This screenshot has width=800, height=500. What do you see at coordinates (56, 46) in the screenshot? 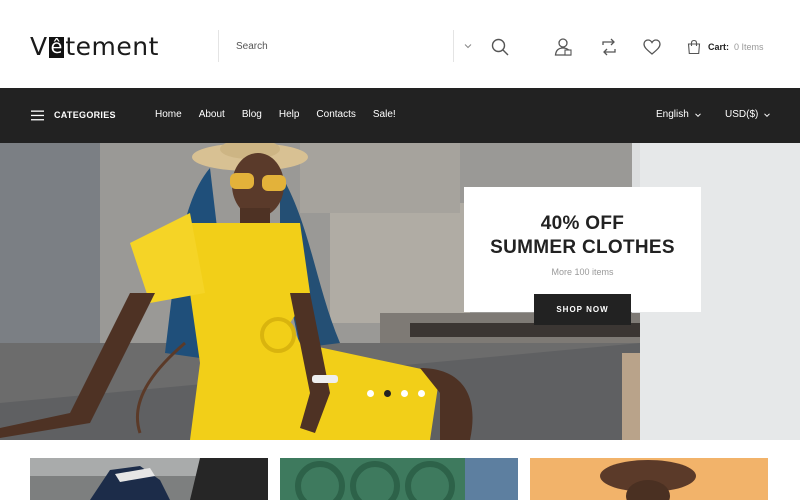
I see `logo-boxed-letter: ê` at bounding box center [56, 46].